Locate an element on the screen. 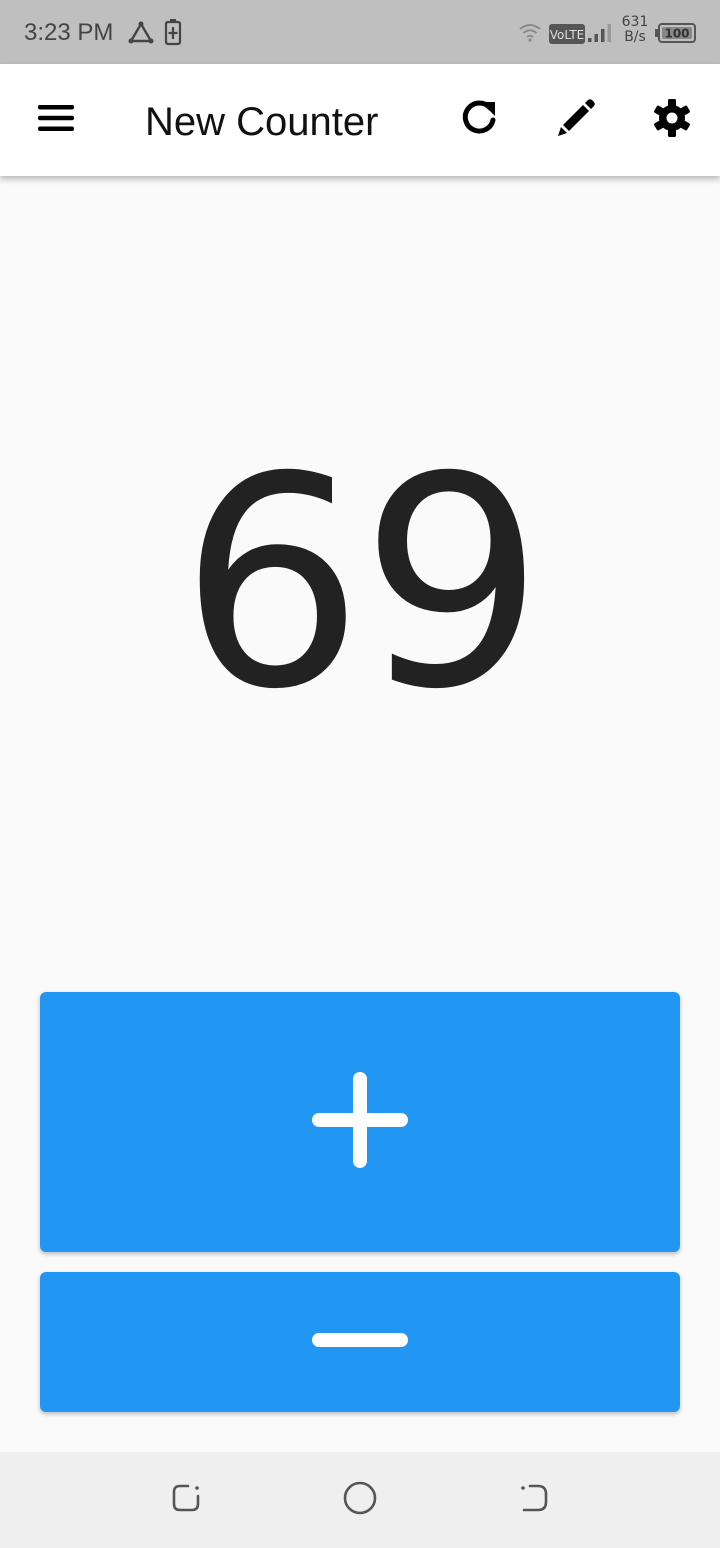 Image resolution: width=720 pixels, height=1548 pixels. volte-icon: VoLTE is located at coordinates (567, 36).